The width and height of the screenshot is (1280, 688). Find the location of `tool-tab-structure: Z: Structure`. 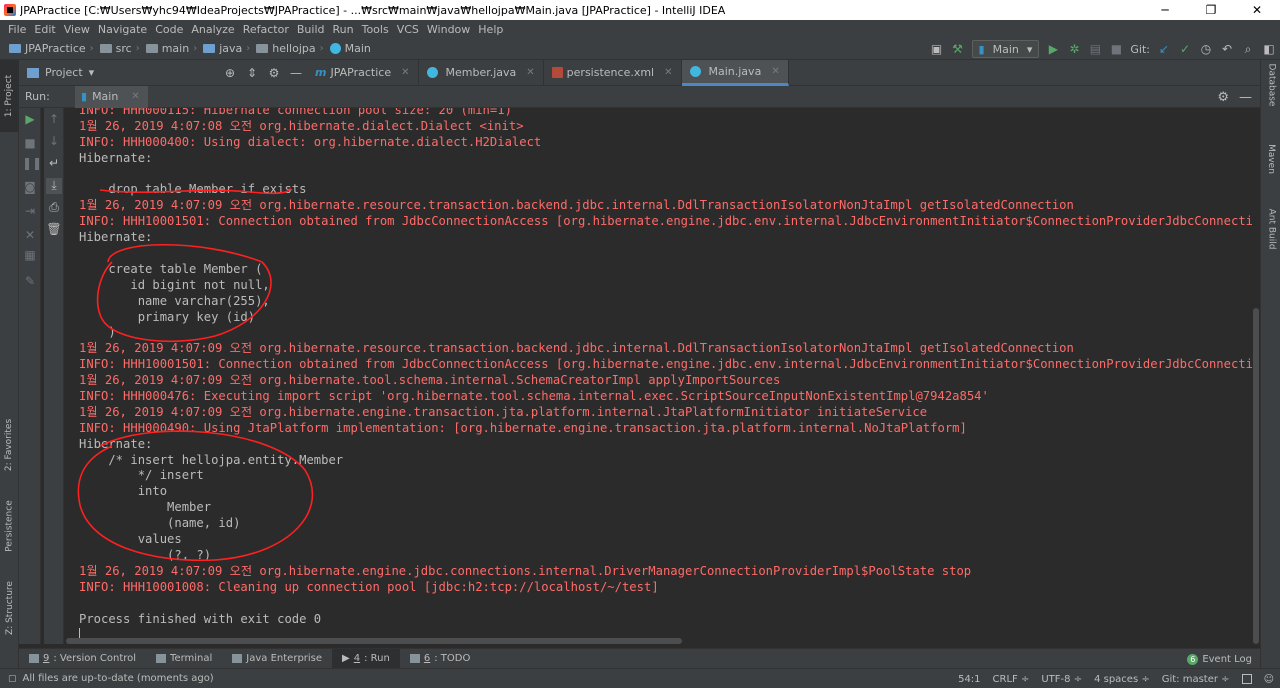

tool-tab-structure: Z: Structure is located at coordinates (9, 608).